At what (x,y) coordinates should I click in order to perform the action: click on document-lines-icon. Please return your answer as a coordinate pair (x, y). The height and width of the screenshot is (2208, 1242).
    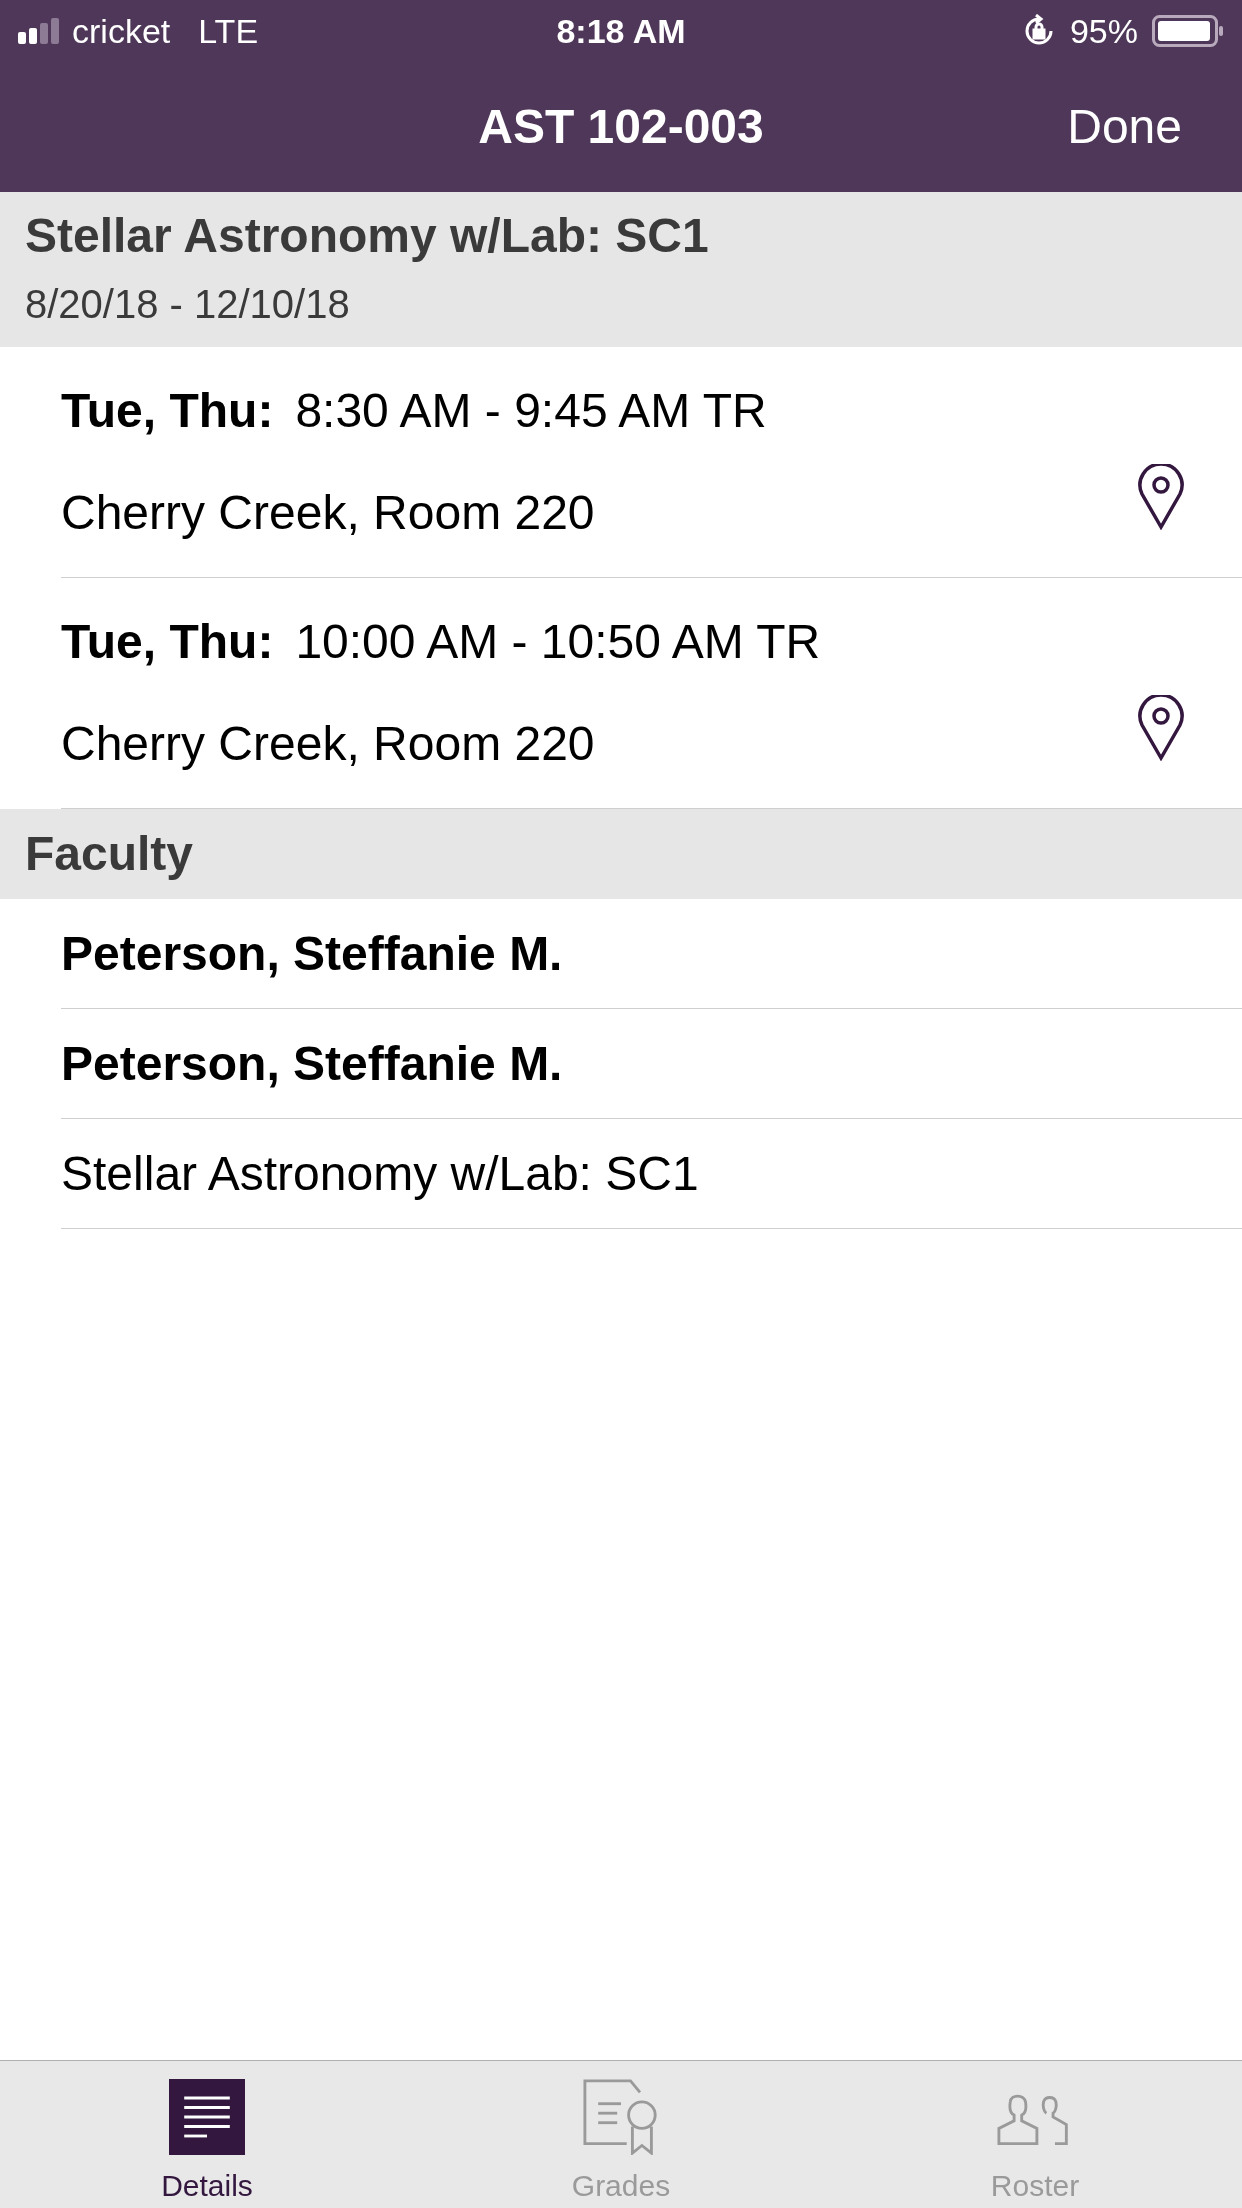
    Looking at the image, I should click on (207, 2117).